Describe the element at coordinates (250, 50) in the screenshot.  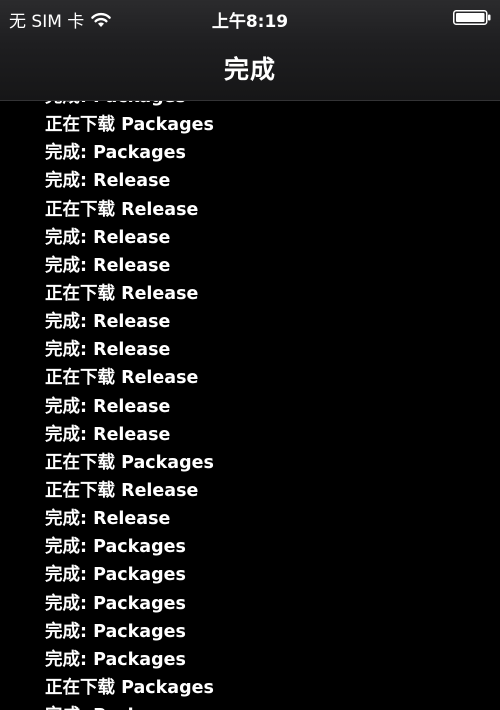
I see `header: 无 SIM 卡 上午8:19 完成` at that location.